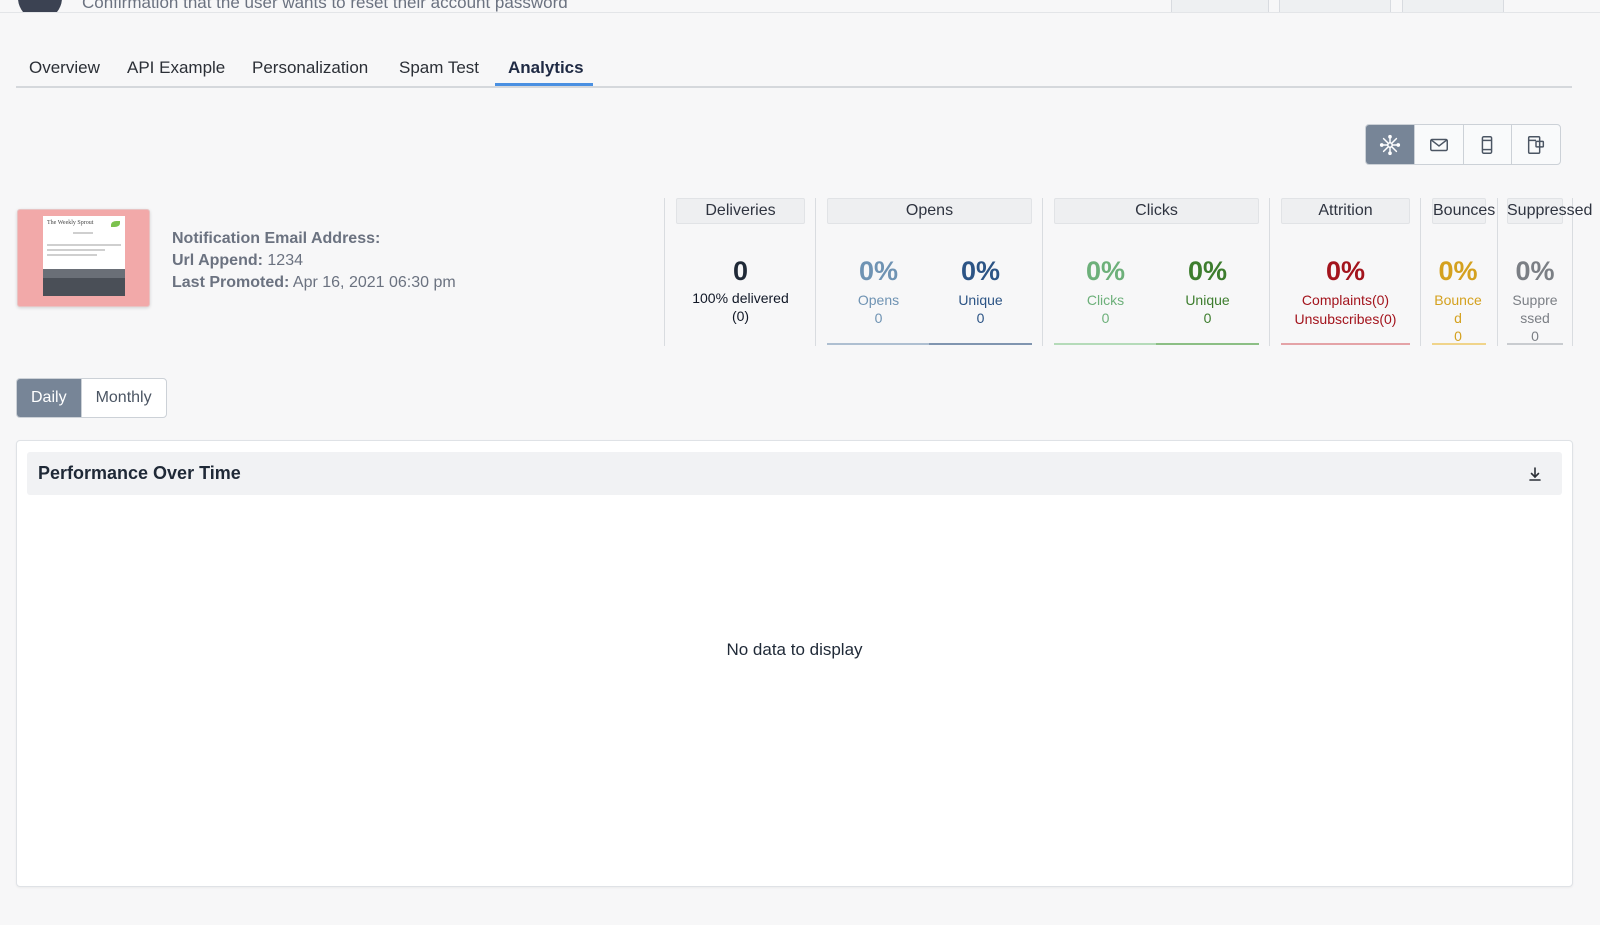  What do you see at coordinates (49, 398) in the screenshot?
I see `daily-button: Daily` at bounding box center [49, 398].